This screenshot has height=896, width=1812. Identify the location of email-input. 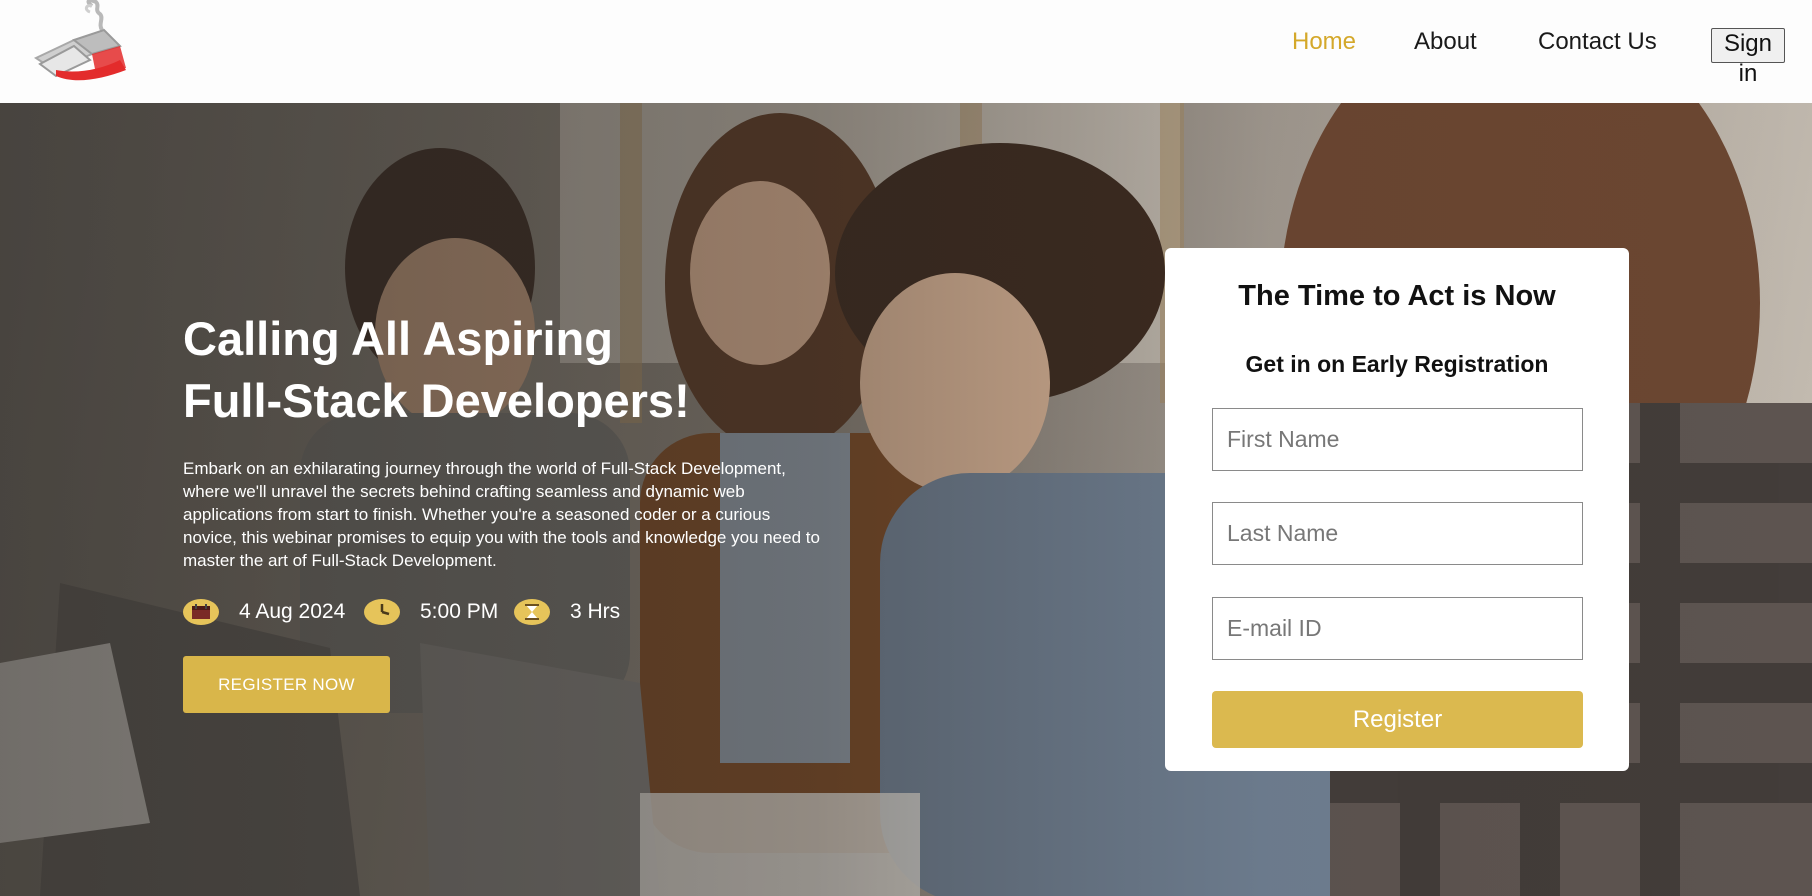
(1397, 628).